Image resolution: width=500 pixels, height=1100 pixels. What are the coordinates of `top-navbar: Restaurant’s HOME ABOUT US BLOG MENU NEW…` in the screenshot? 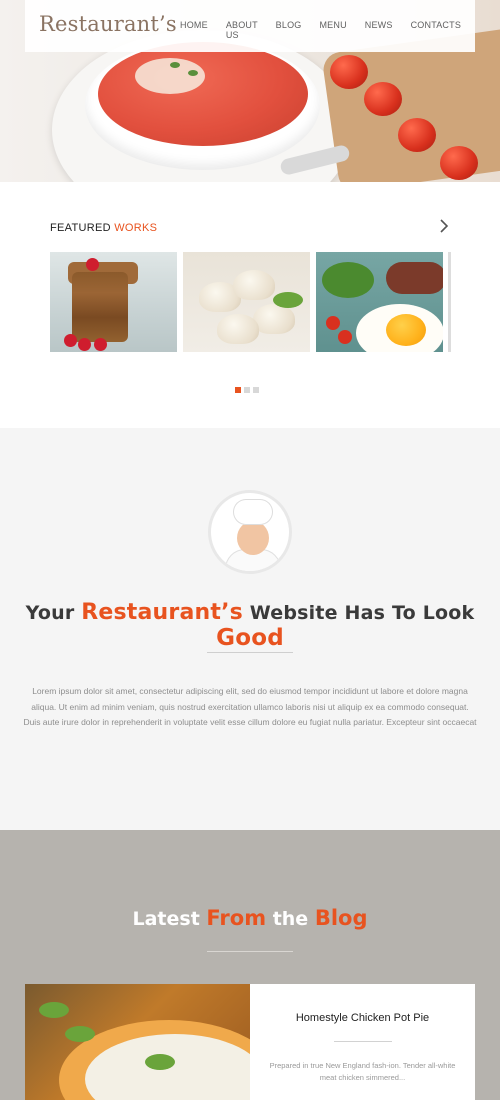 It's located at (250, 26).